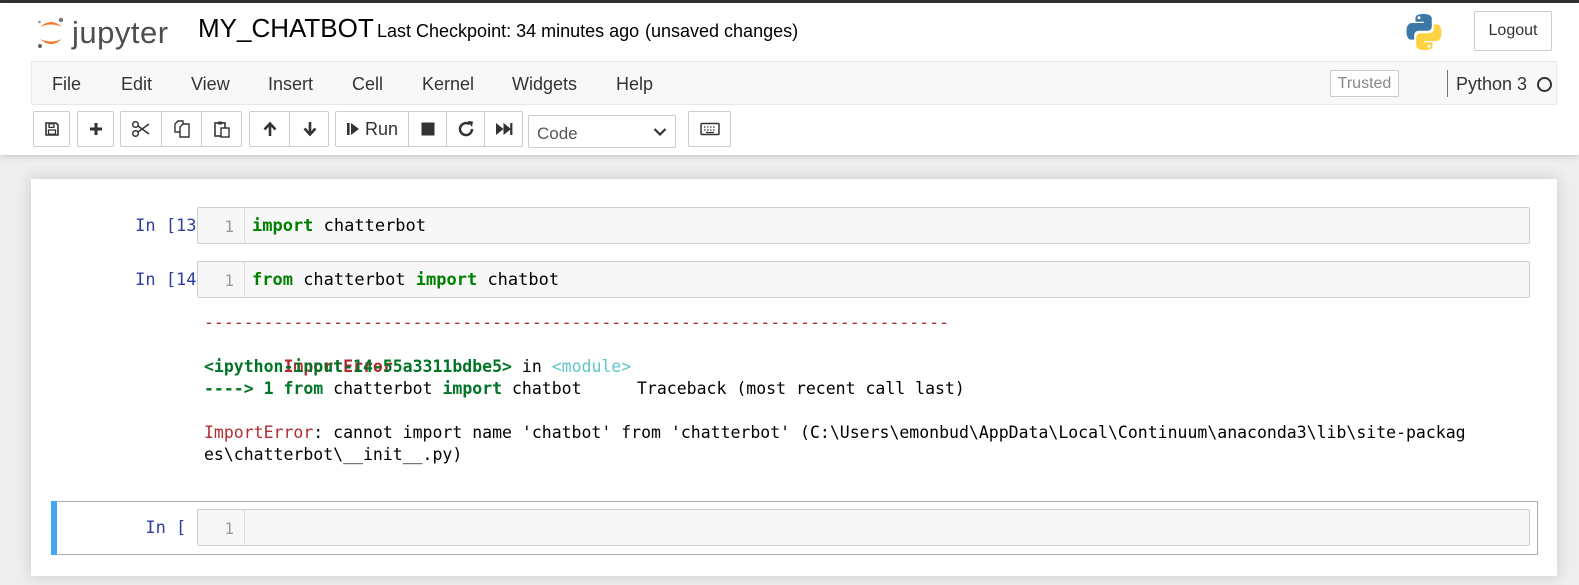  I want to click on interrupt-button, so click(427, 129).